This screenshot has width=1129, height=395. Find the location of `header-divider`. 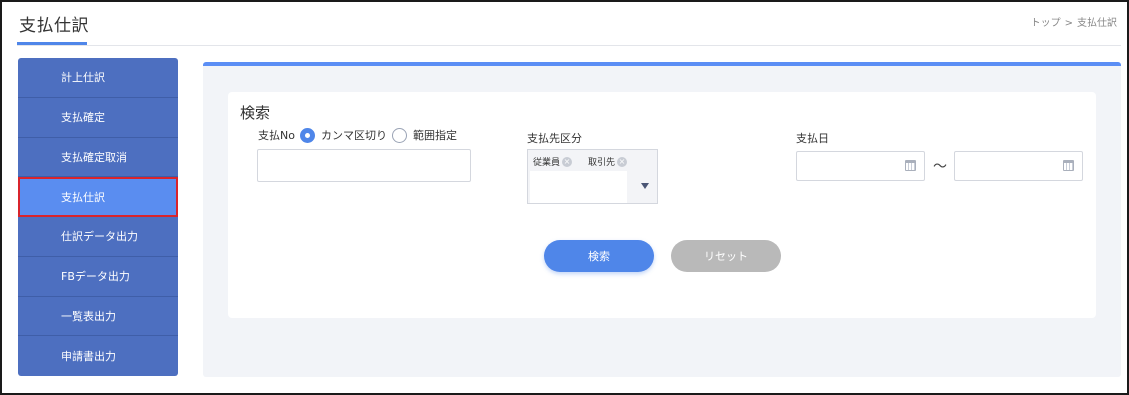

header-divider is located at coordinates (569, 45).